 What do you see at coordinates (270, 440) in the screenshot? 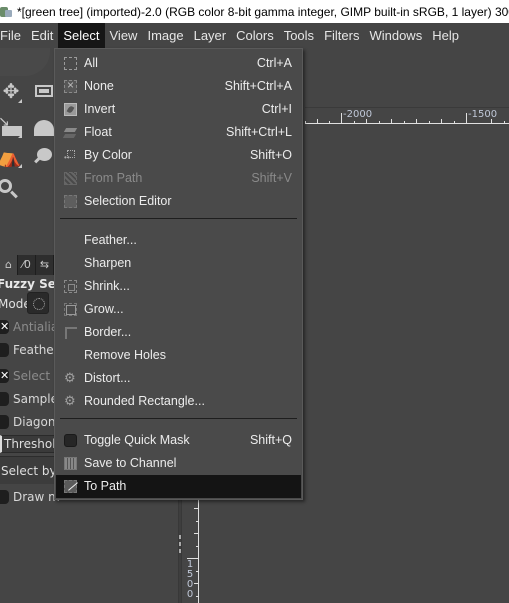
I see `menu-item-shortcut: Shift+Q` at bounding box center [270, 440].